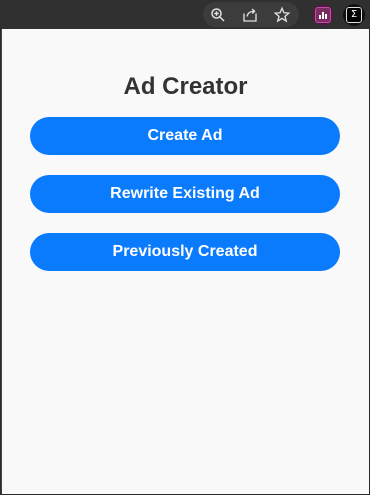  Describe the element at coordinates (185, 136) in the screenshot. I see `create-ad-button: Create Ad` at that location.